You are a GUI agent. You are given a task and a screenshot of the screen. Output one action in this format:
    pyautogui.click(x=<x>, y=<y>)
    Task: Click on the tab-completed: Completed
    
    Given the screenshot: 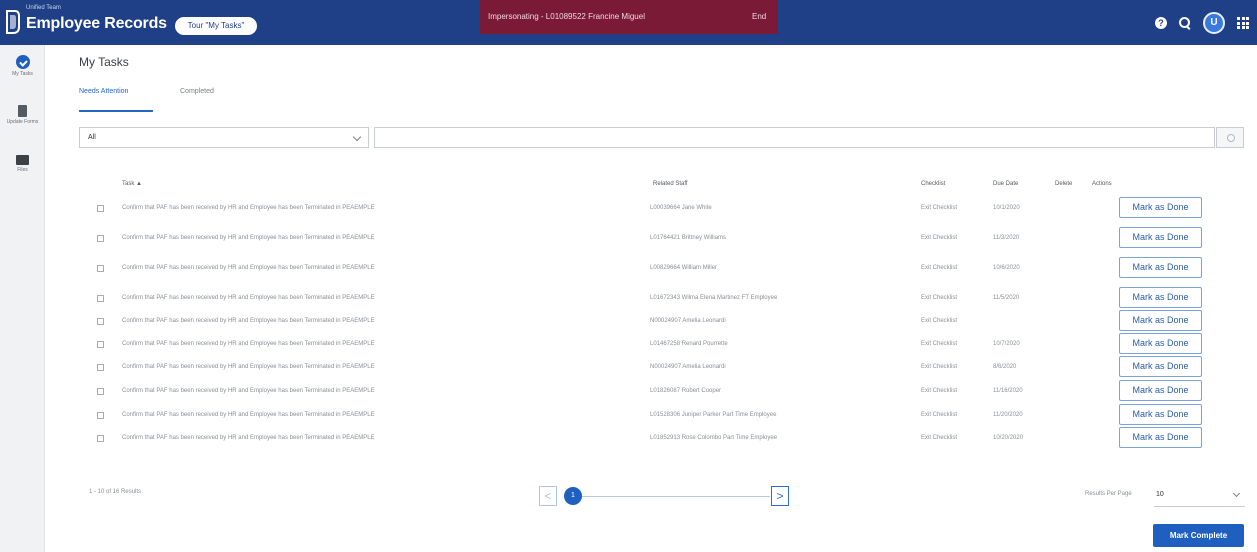 What is the action you would take?
    pyautogui.click(x=197, y=91)
    